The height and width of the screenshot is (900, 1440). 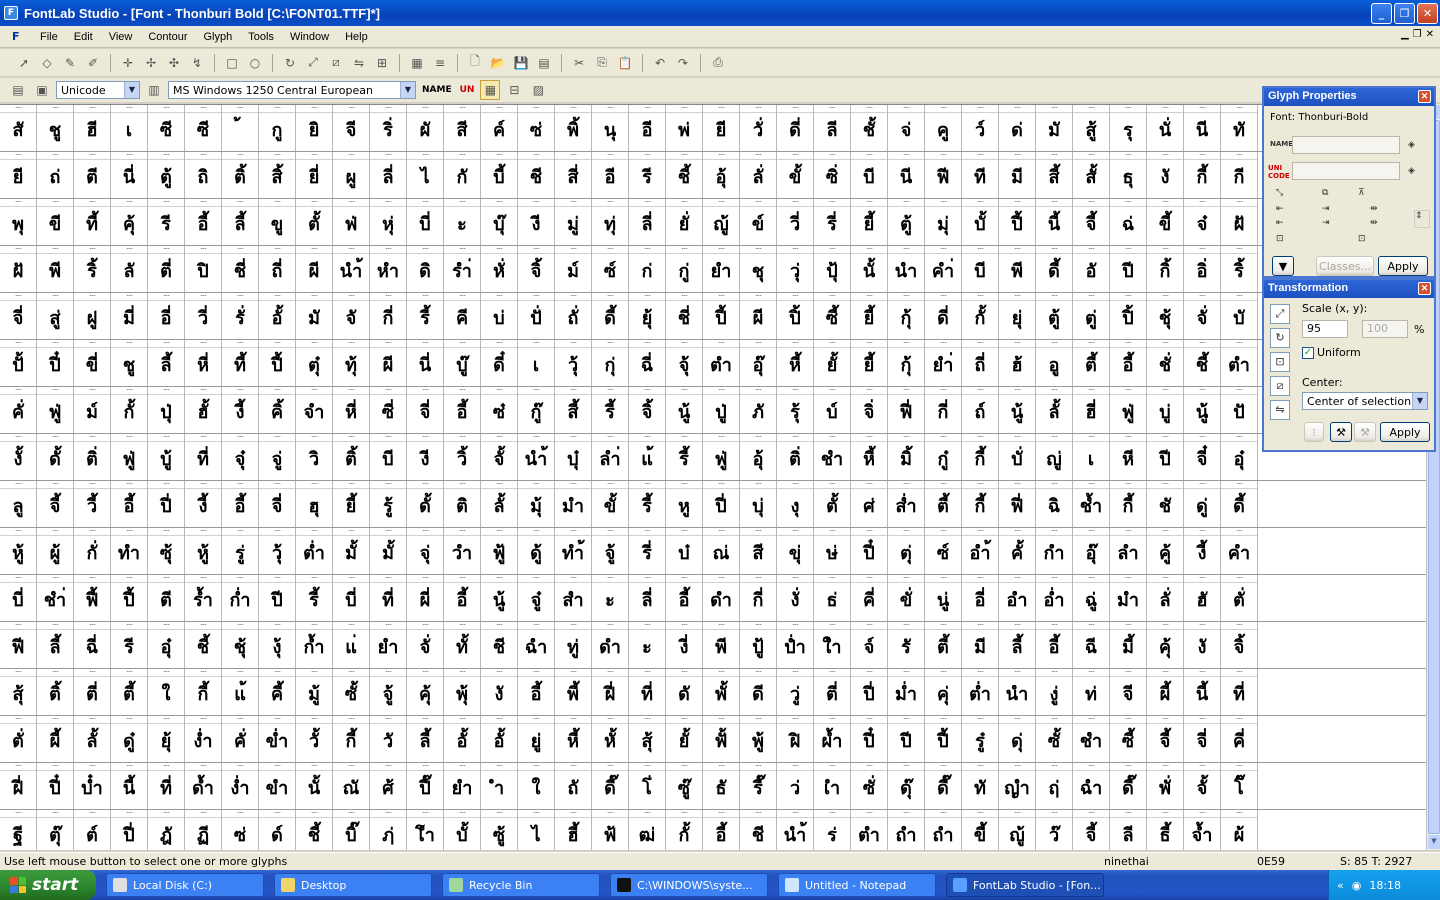 I want to click on glyph-cell: - - - รี๊, so click(x=758, y=786).